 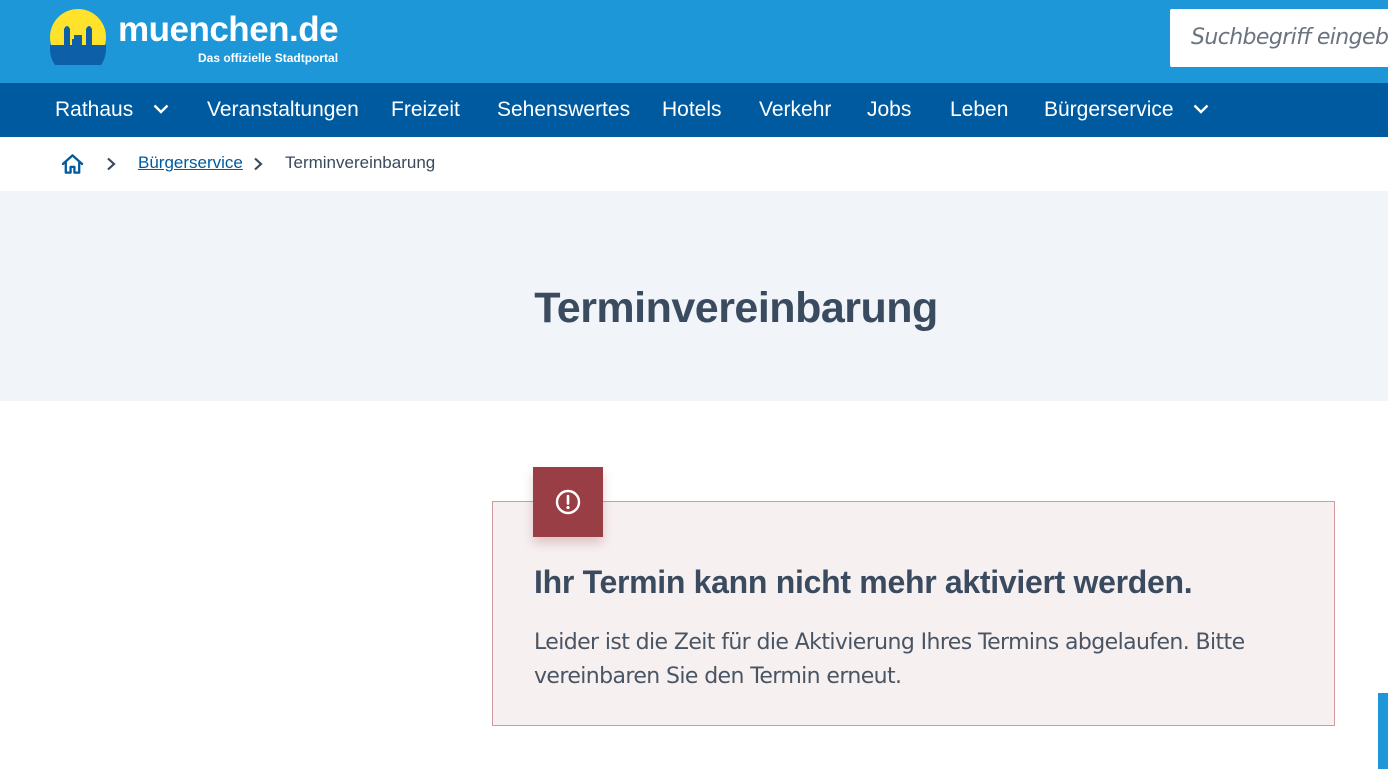 I want to click on breadcrumb-link-buergerservice: Bürgerservice, so click(x=190, y=163).